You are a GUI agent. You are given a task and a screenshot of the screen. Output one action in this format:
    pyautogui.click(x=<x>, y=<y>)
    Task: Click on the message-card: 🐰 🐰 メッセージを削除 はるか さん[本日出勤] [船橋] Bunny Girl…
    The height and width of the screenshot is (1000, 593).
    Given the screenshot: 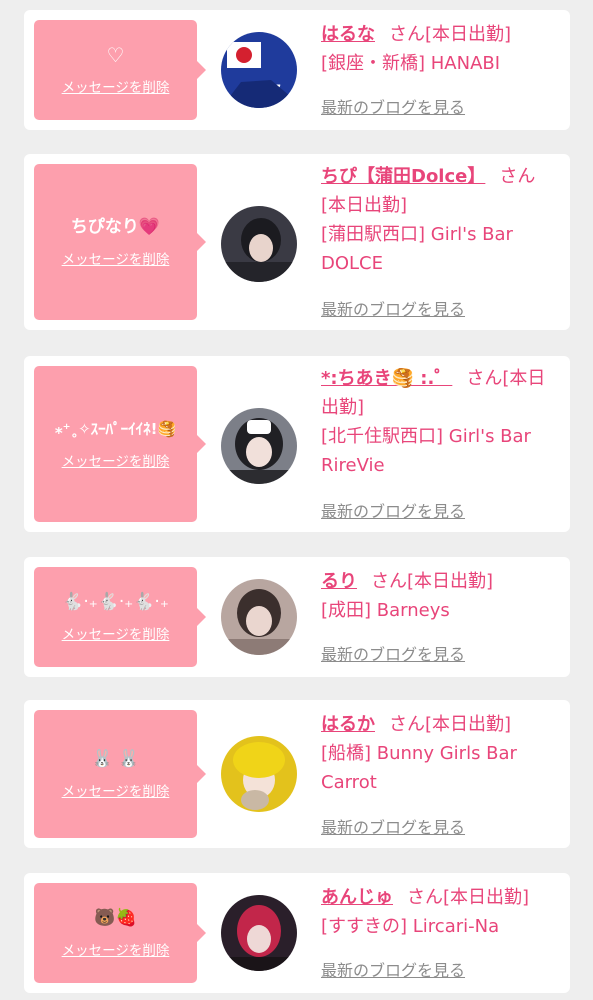 What is the action you would take?
    pyautogui.click(x=297, y=774)
    